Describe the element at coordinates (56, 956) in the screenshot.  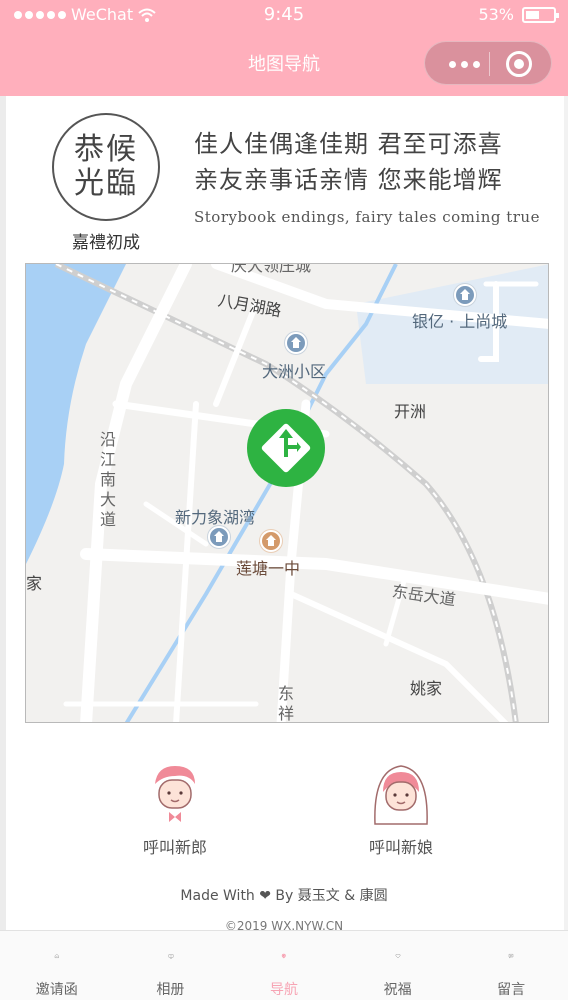
I see `home-icon` at that location.